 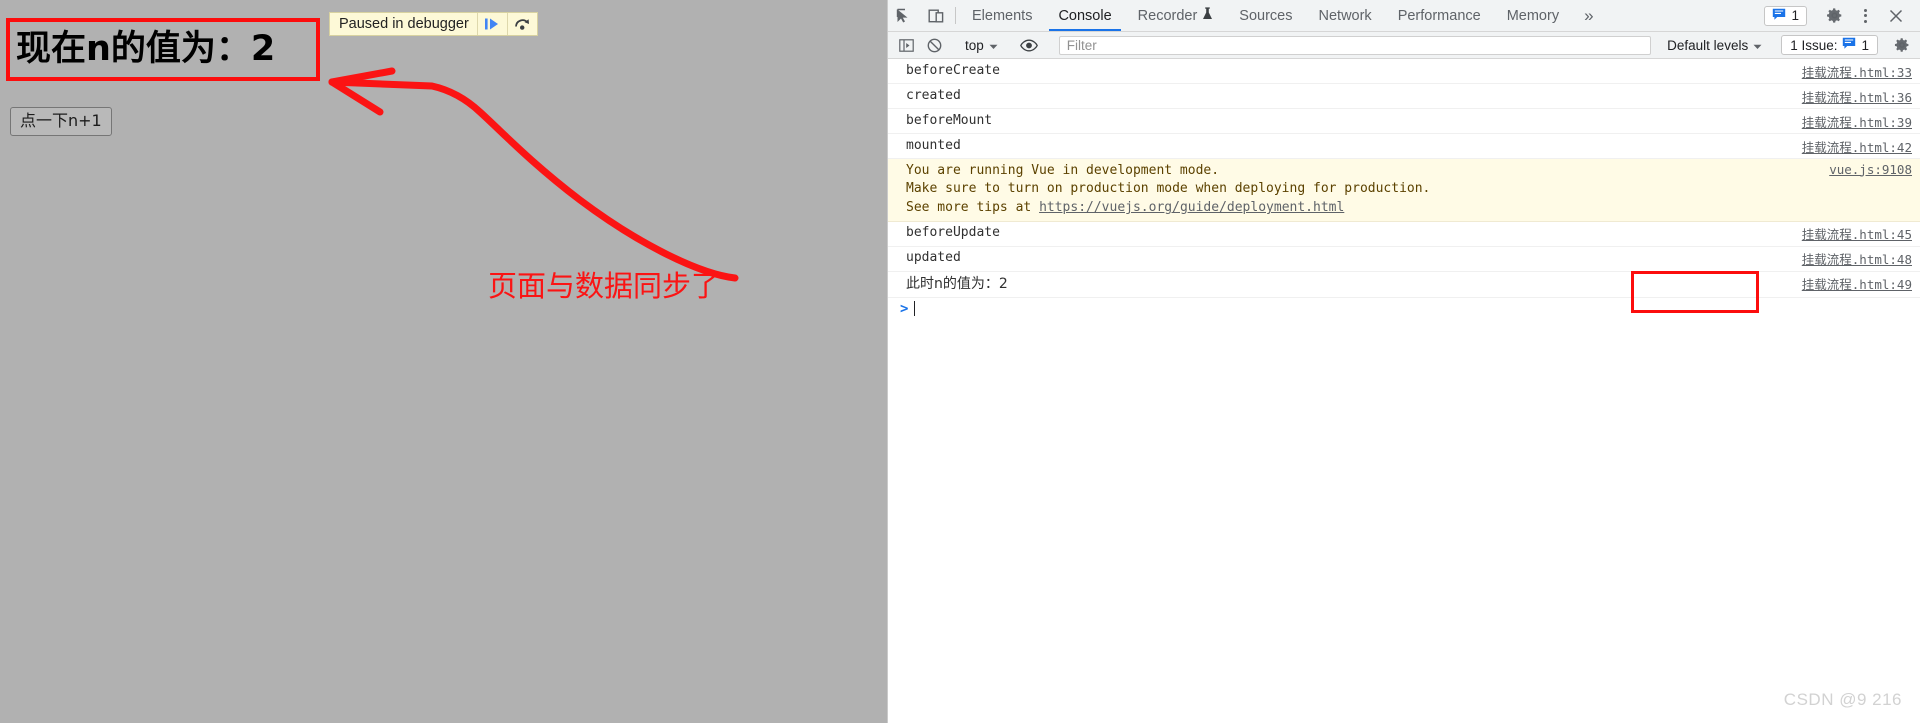 I want to click on console-issues-button: 1 Issue: 1, so click(x=1829, y=45).